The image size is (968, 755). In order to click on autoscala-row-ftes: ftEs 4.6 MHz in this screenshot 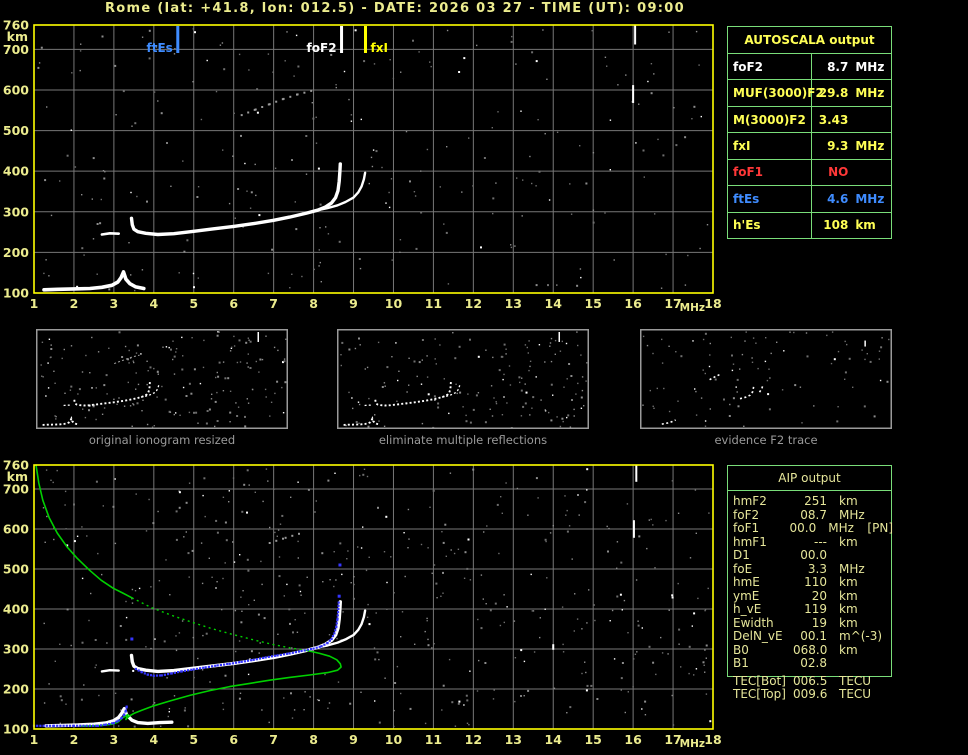, I will do `click(809, 198)`.